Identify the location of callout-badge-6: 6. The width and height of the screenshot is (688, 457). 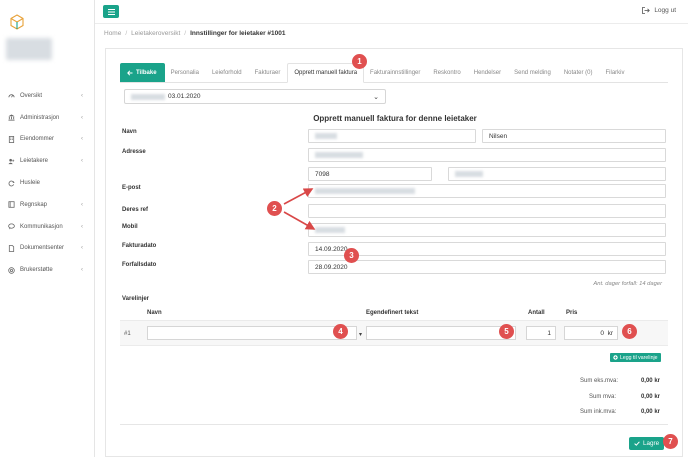
(629, 331).